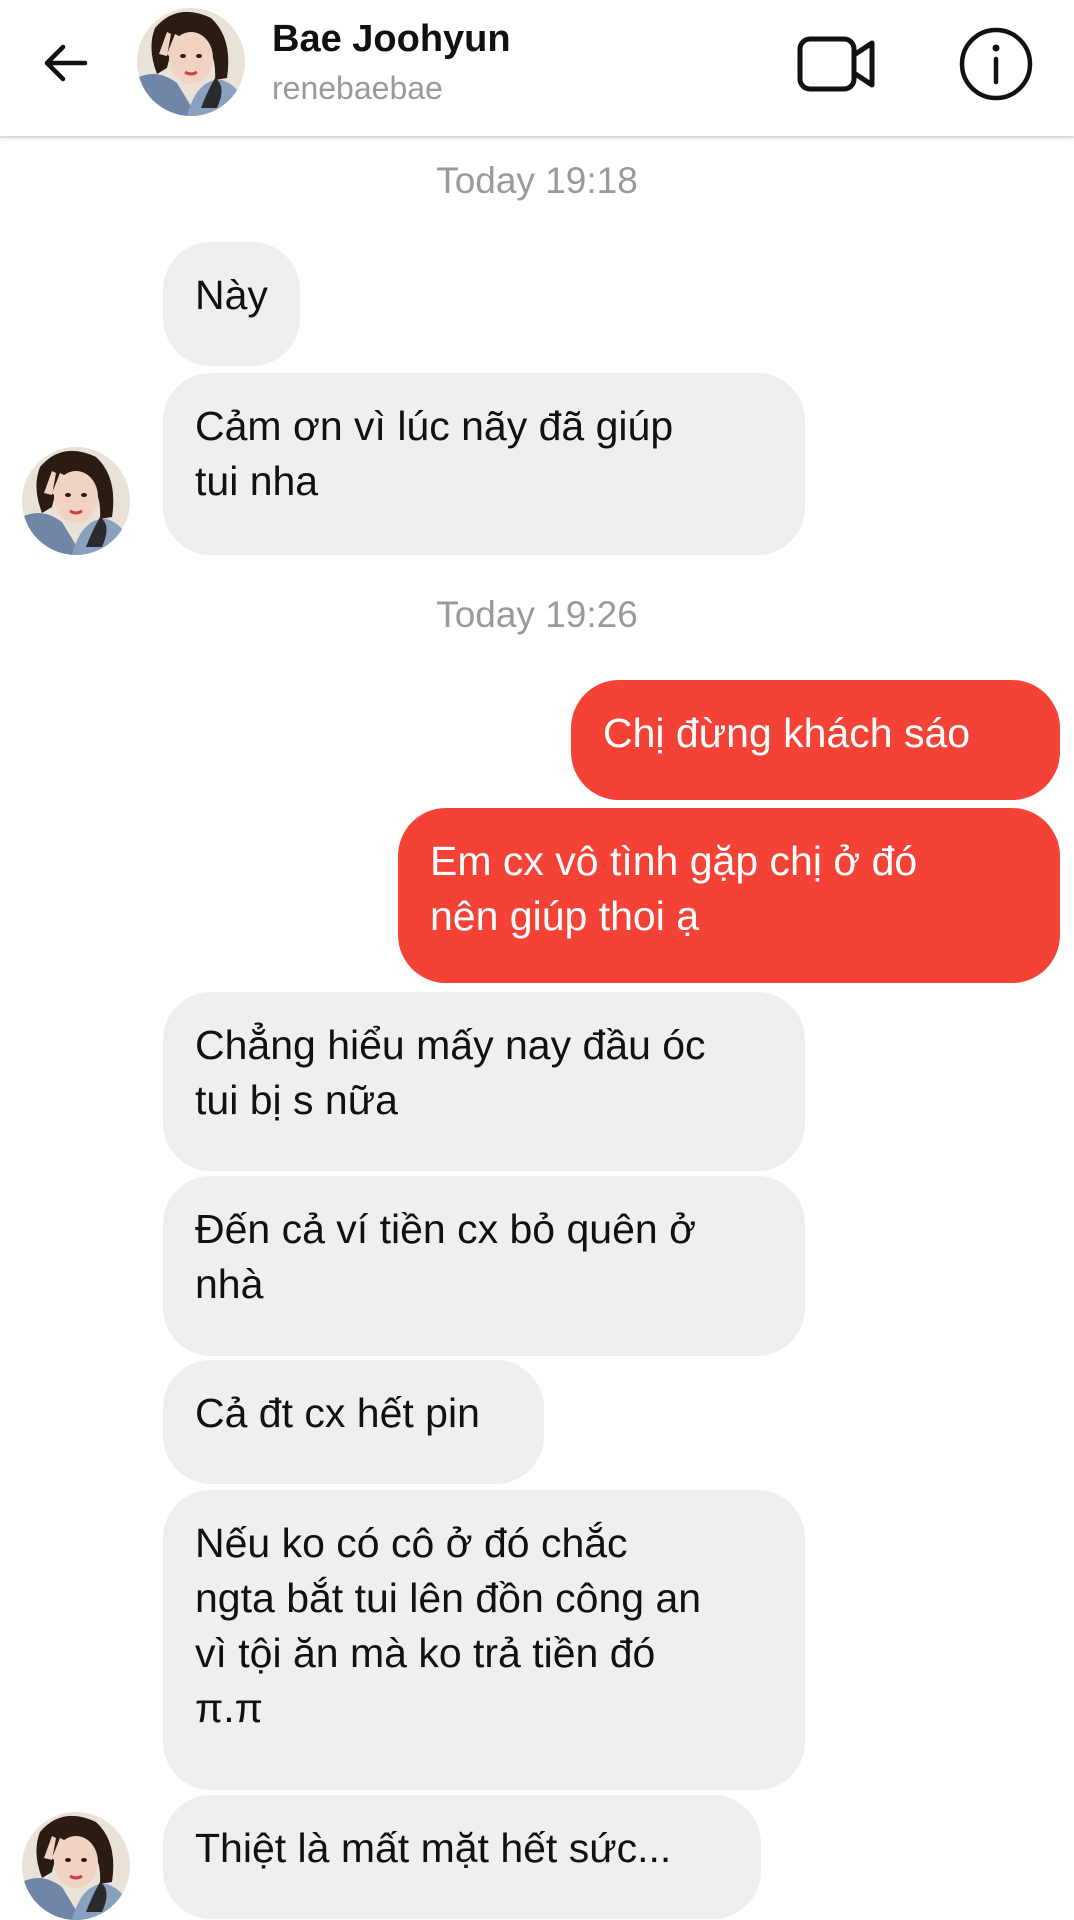  Describe the element at coordinates (537, 180) in the screenshot. I see `timestamp: Today 19:18` at that location.